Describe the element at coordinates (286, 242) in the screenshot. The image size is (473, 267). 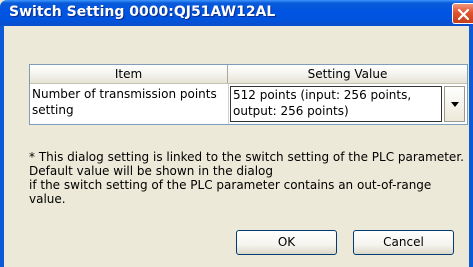
I see `ok-button: OK` at that location.